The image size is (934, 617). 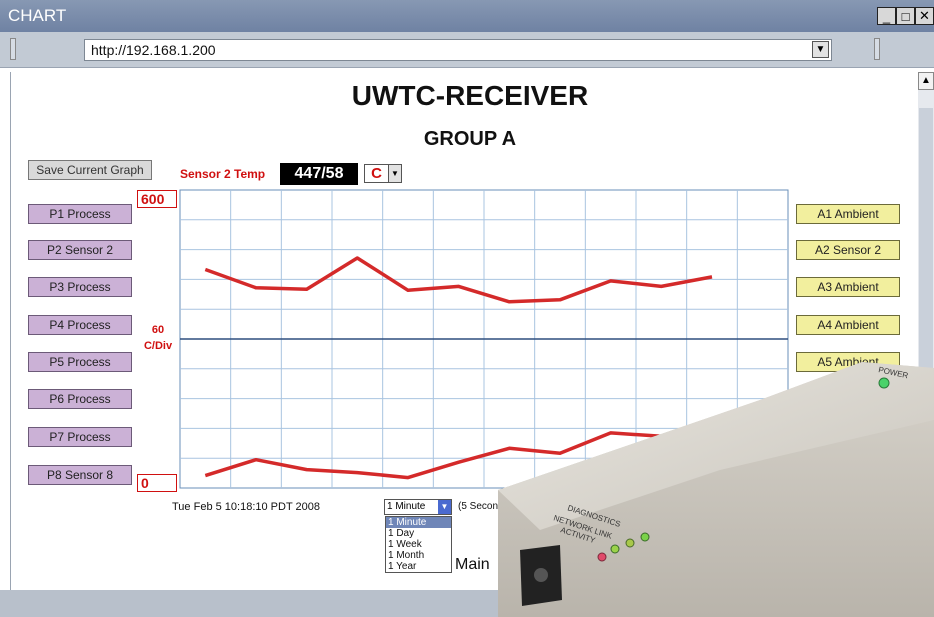 I want to click on range-option: 1 Day, so click(x=418, y=533).